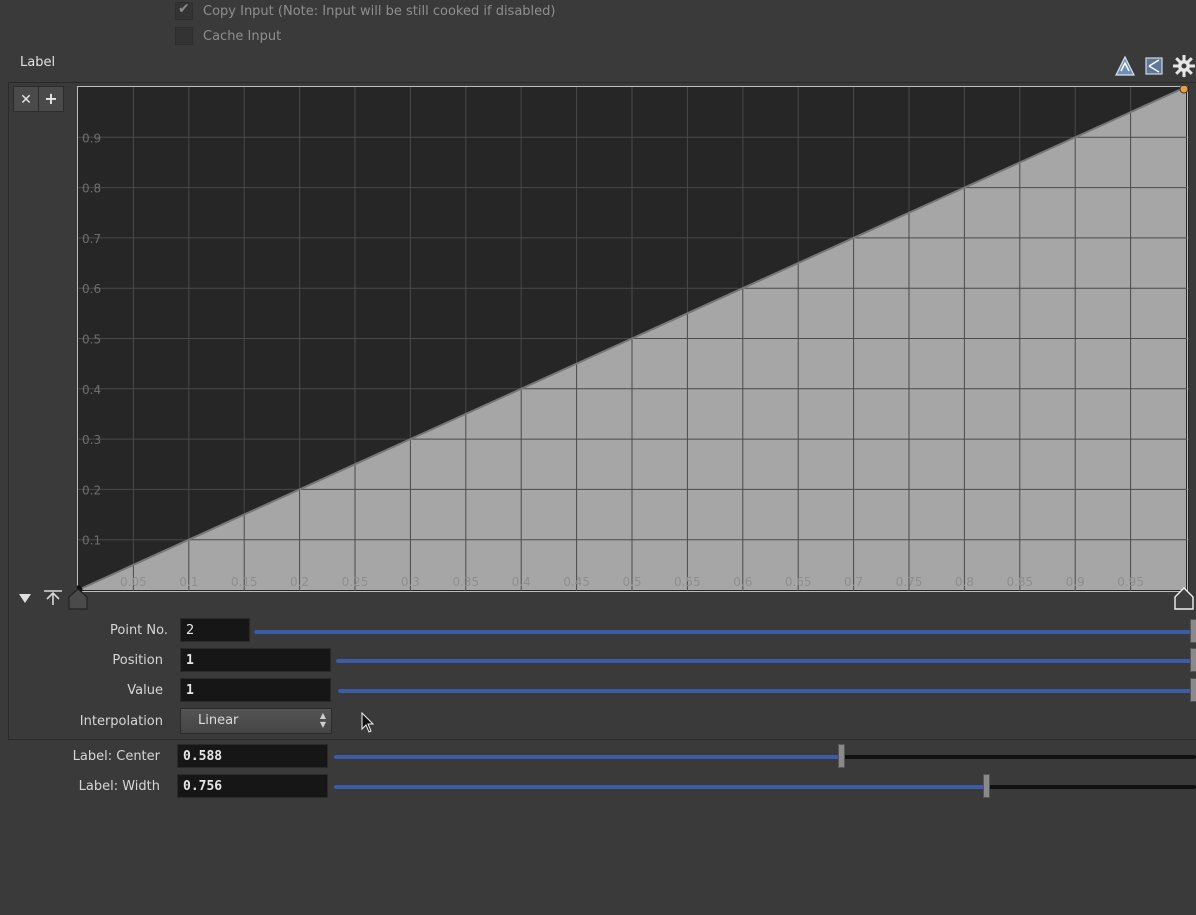  I want to click on label-center-slider, so click(765, 756).